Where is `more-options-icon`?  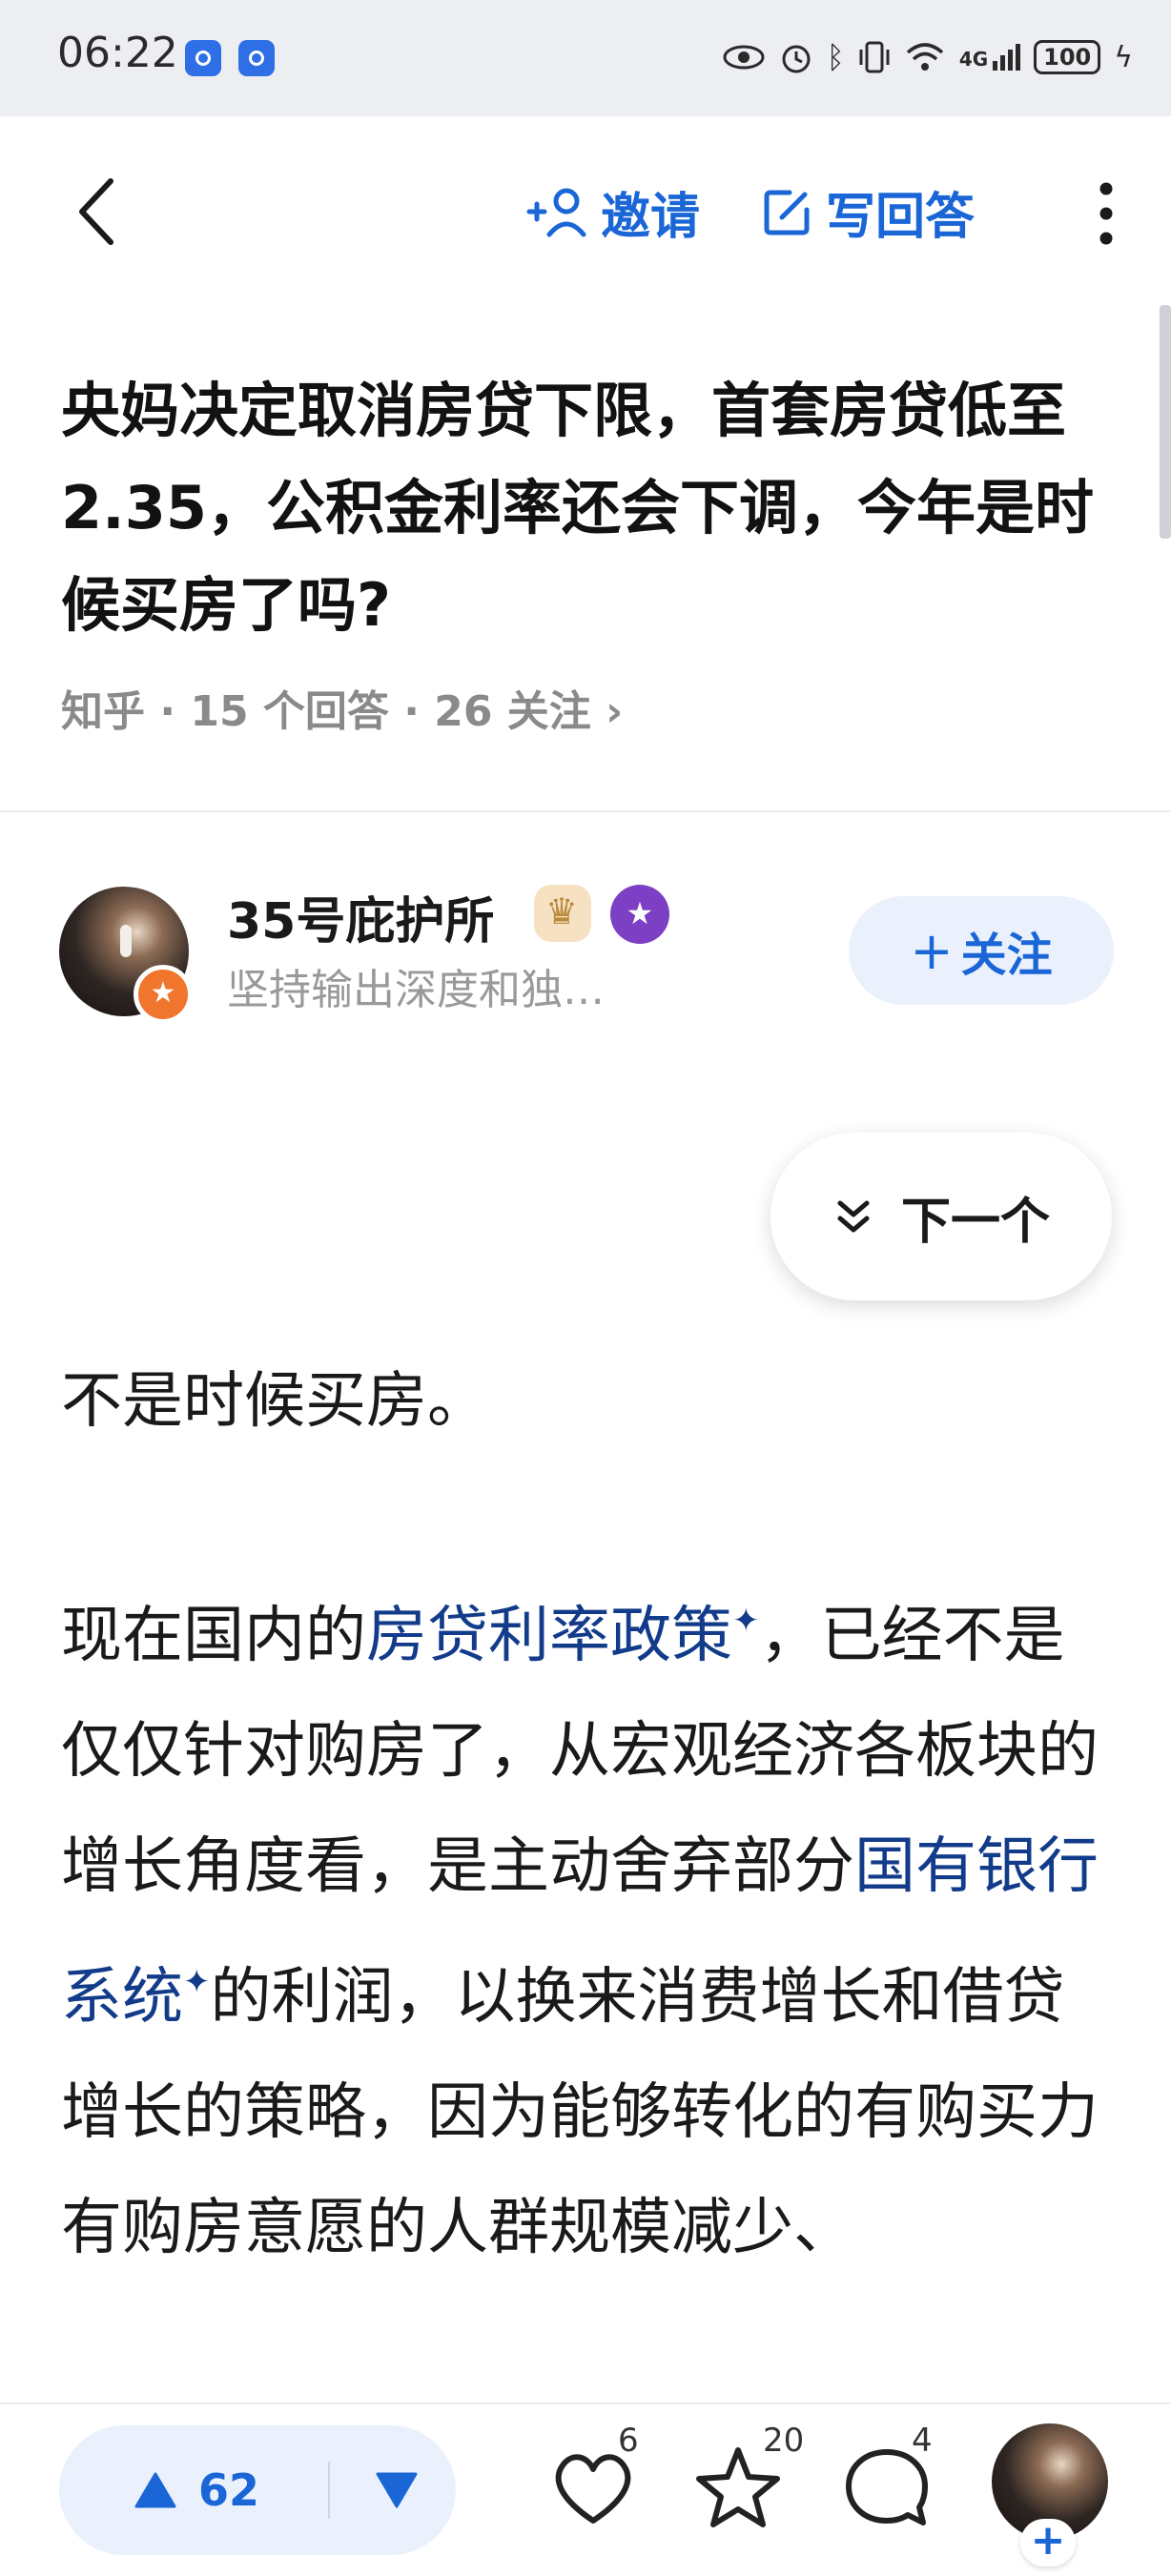
more-options-icon is located at coordinates (1106, 213).